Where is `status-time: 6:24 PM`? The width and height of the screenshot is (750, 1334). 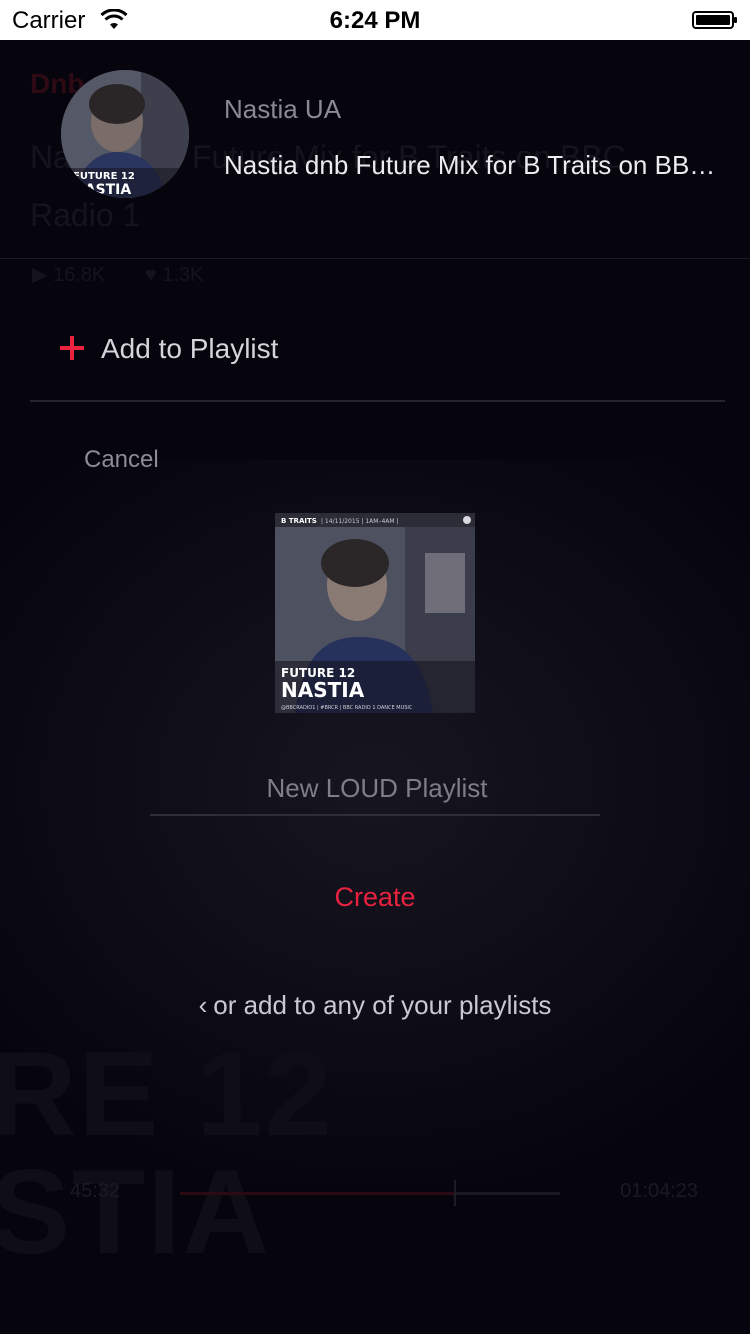 status-time: 6:24 PM is located at coordinates (375, 20).